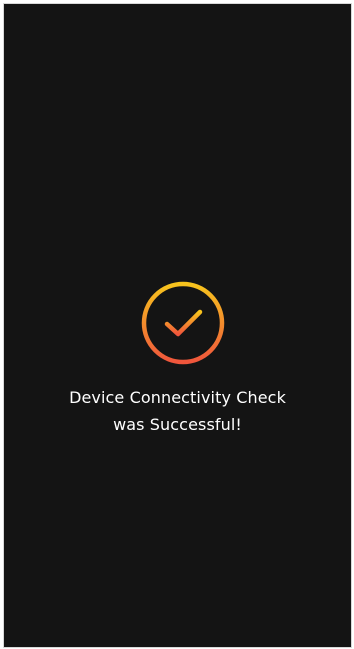 The width and height of the screenshot is (354, 649). I want to click on success-message-line-2: was Successful!, so click(177, 424).